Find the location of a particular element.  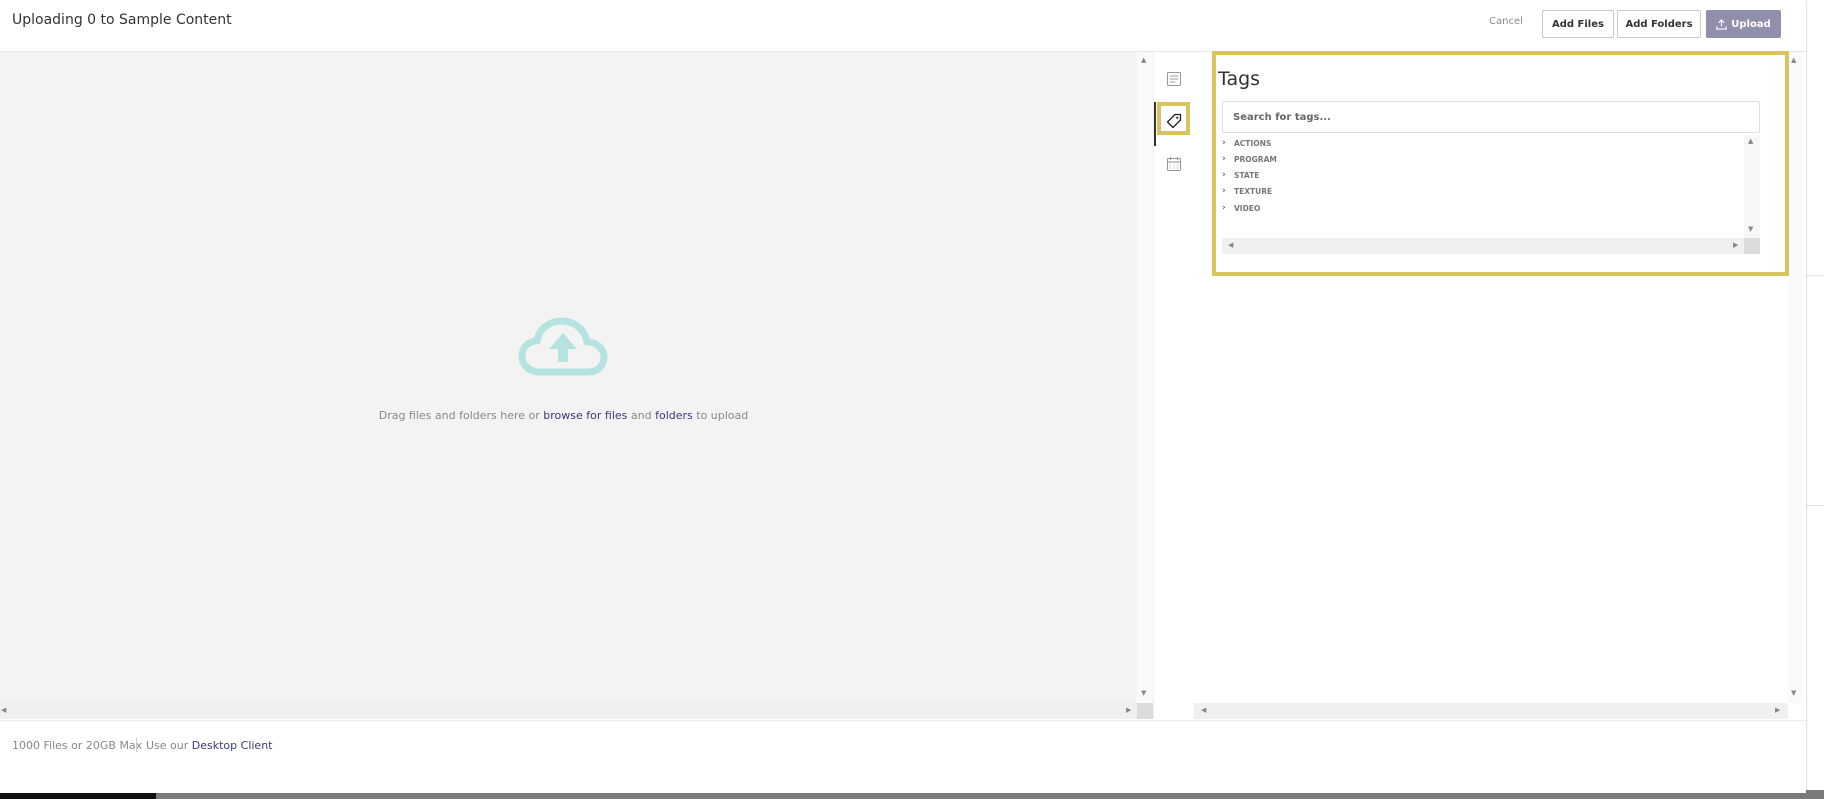

calendar-icon is located at coordinates (1174, 164).